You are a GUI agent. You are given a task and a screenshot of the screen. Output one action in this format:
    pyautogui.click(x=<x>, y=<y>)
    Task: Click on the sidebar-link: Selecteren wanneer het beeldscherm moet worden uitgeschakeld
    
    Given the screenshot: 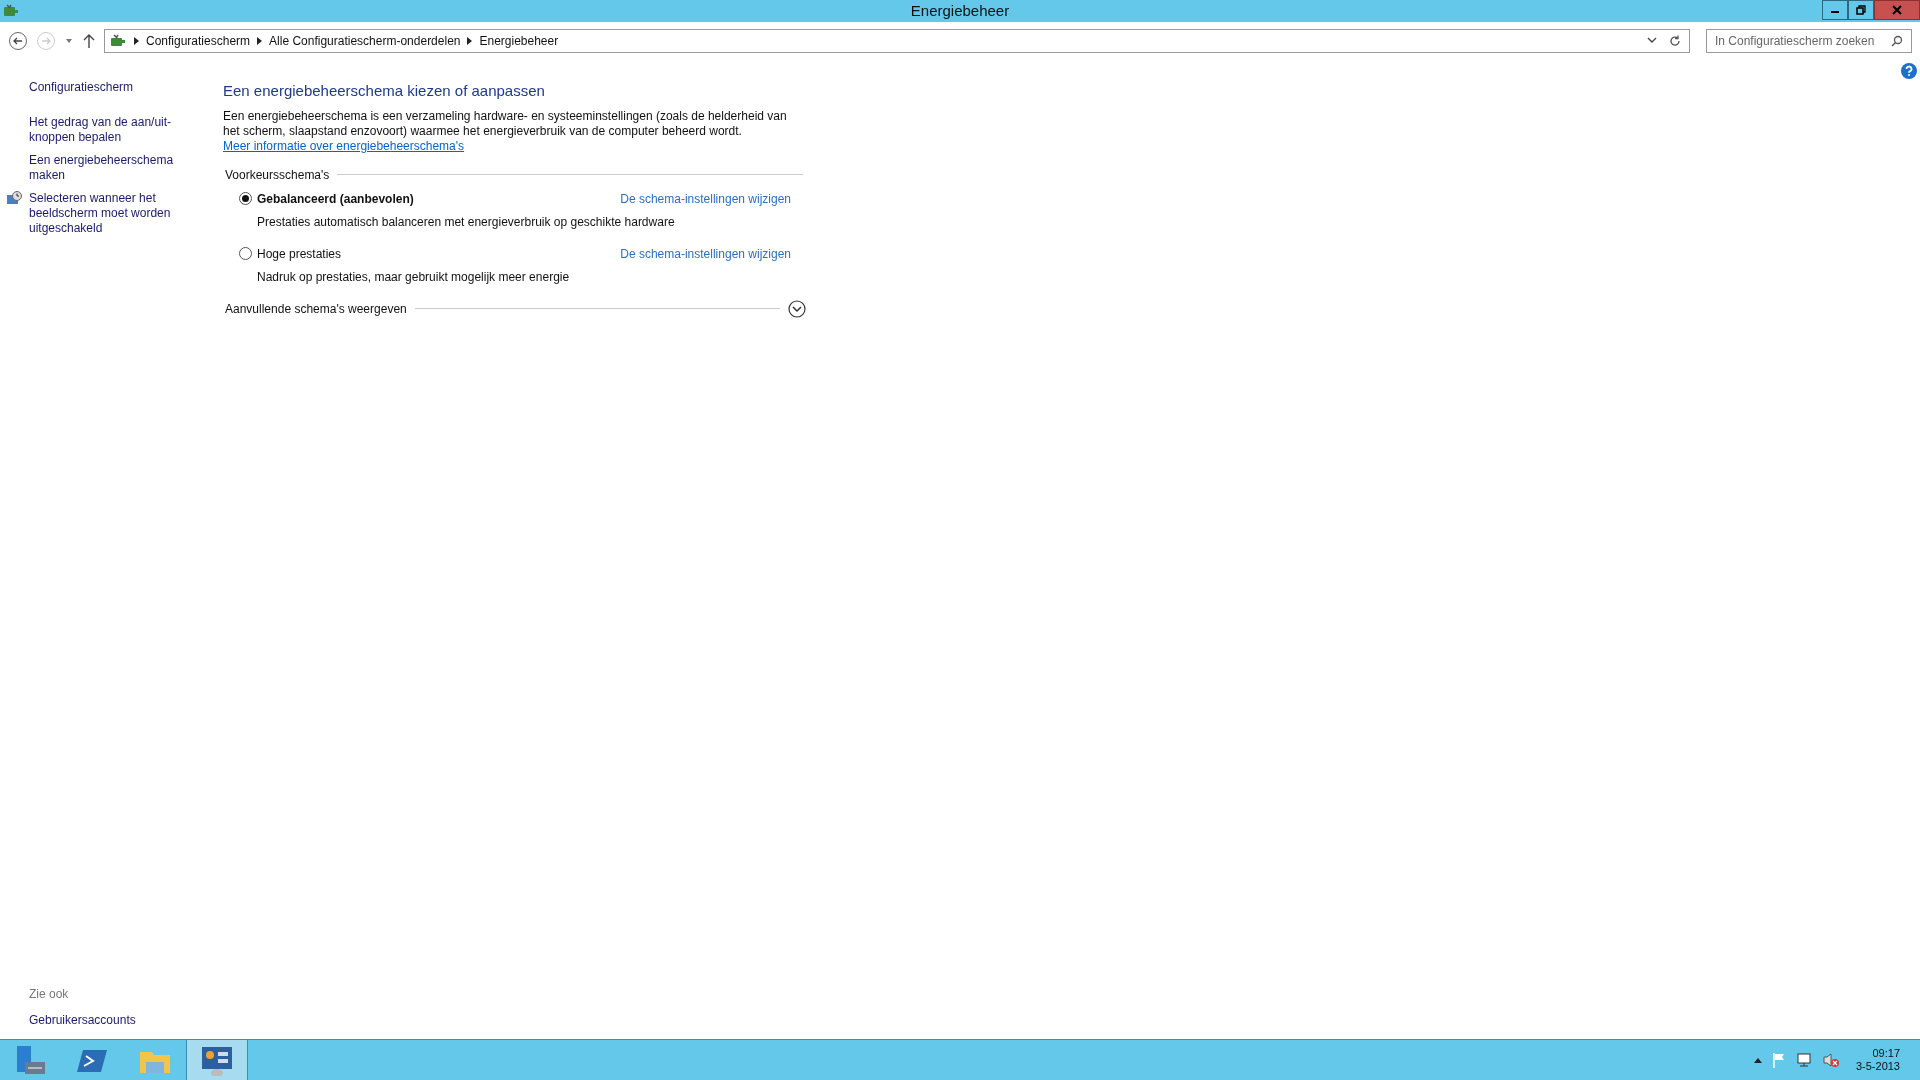 What is the action you would take?
    pyautogui.click(x=117, y=213)
    